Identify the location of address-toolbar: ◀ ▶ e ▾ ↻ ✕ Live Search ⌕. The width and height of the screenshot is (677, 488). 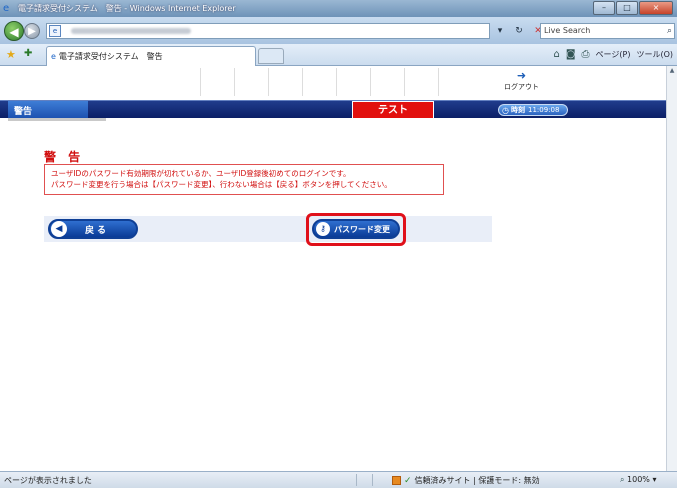
(338, 30).